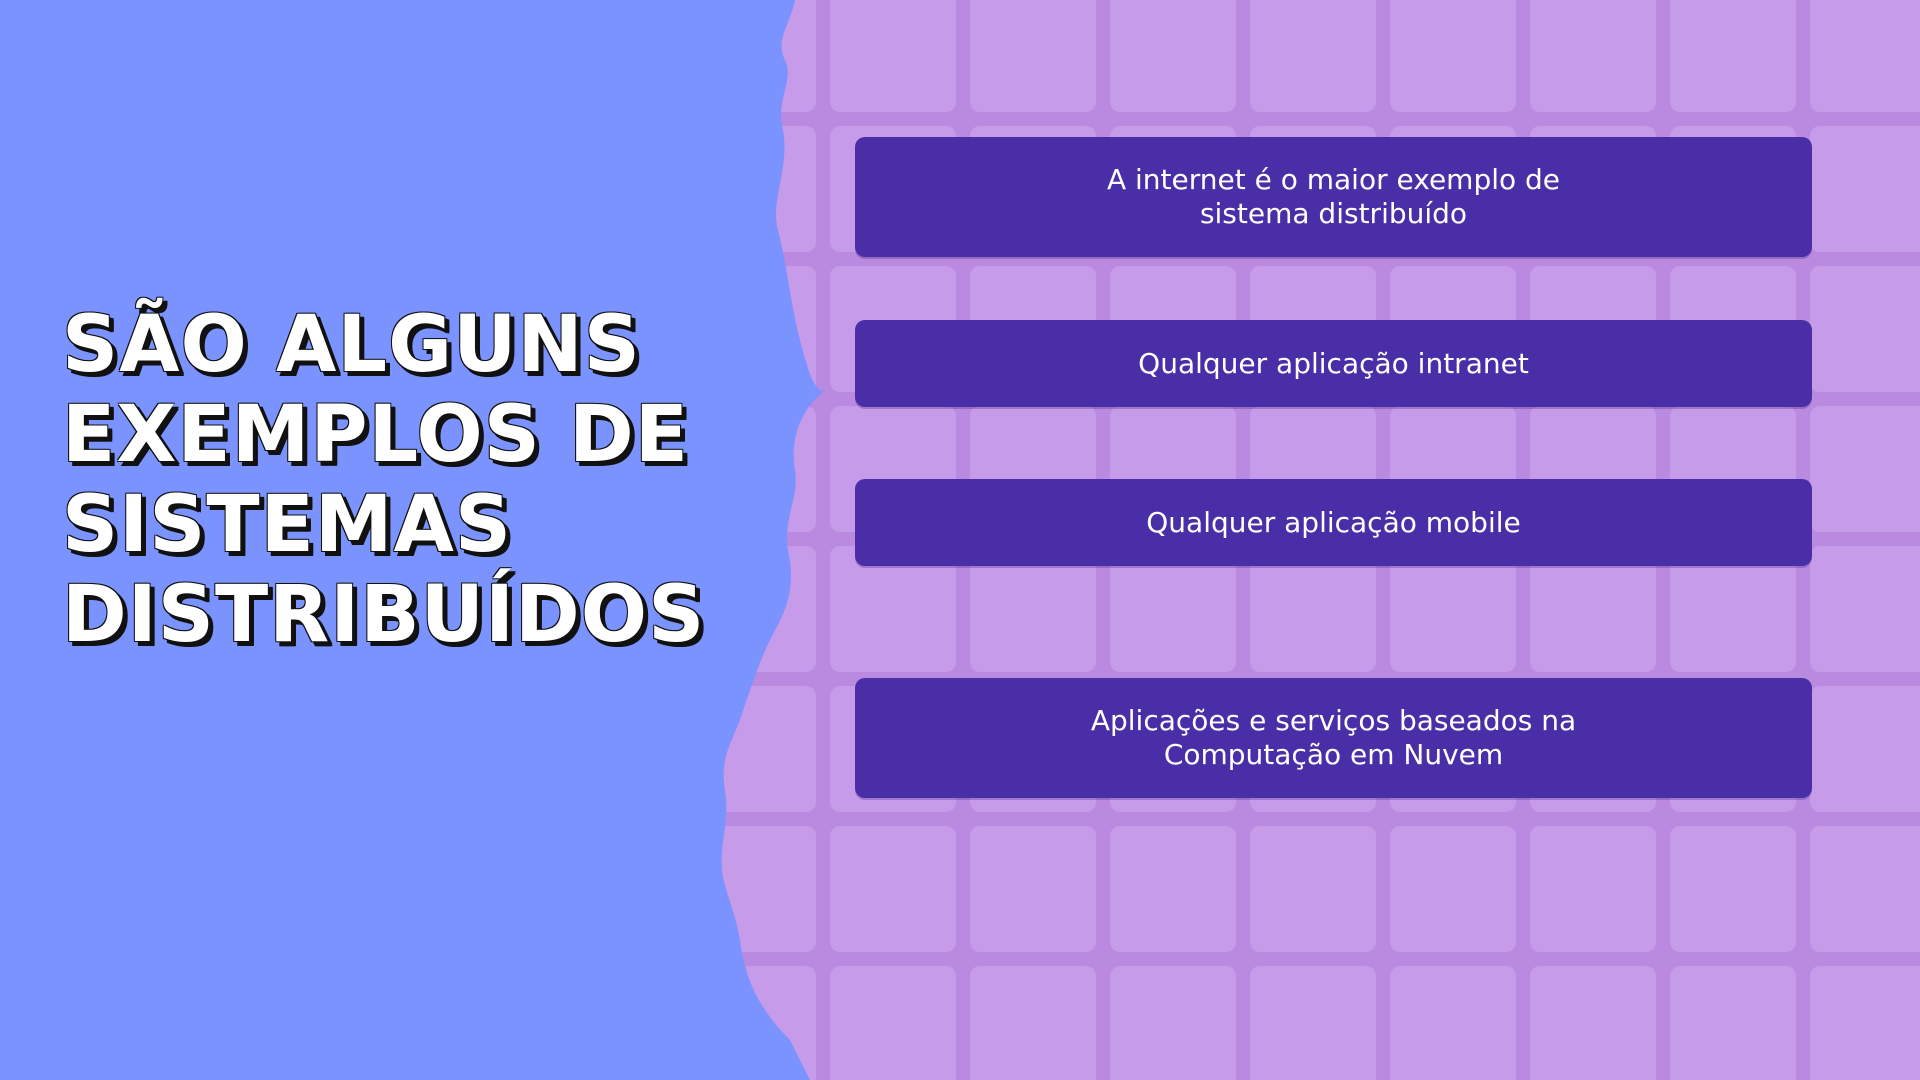 The height and width of the screenshot is (1080, 1920). I want to click on title-line-2: exemplos de, so click(376, 435).